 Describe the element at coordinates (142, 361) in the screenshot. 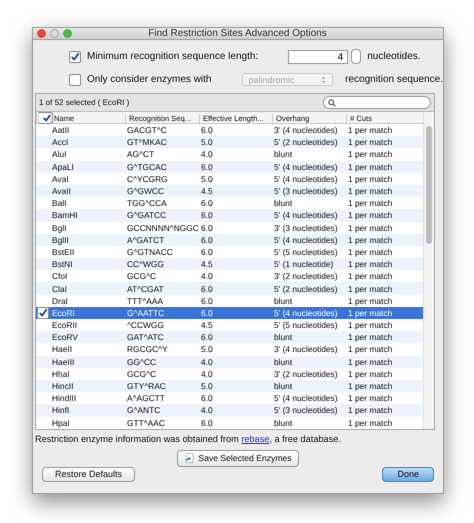

I see `table-cell-text: GG^CC` at that location.